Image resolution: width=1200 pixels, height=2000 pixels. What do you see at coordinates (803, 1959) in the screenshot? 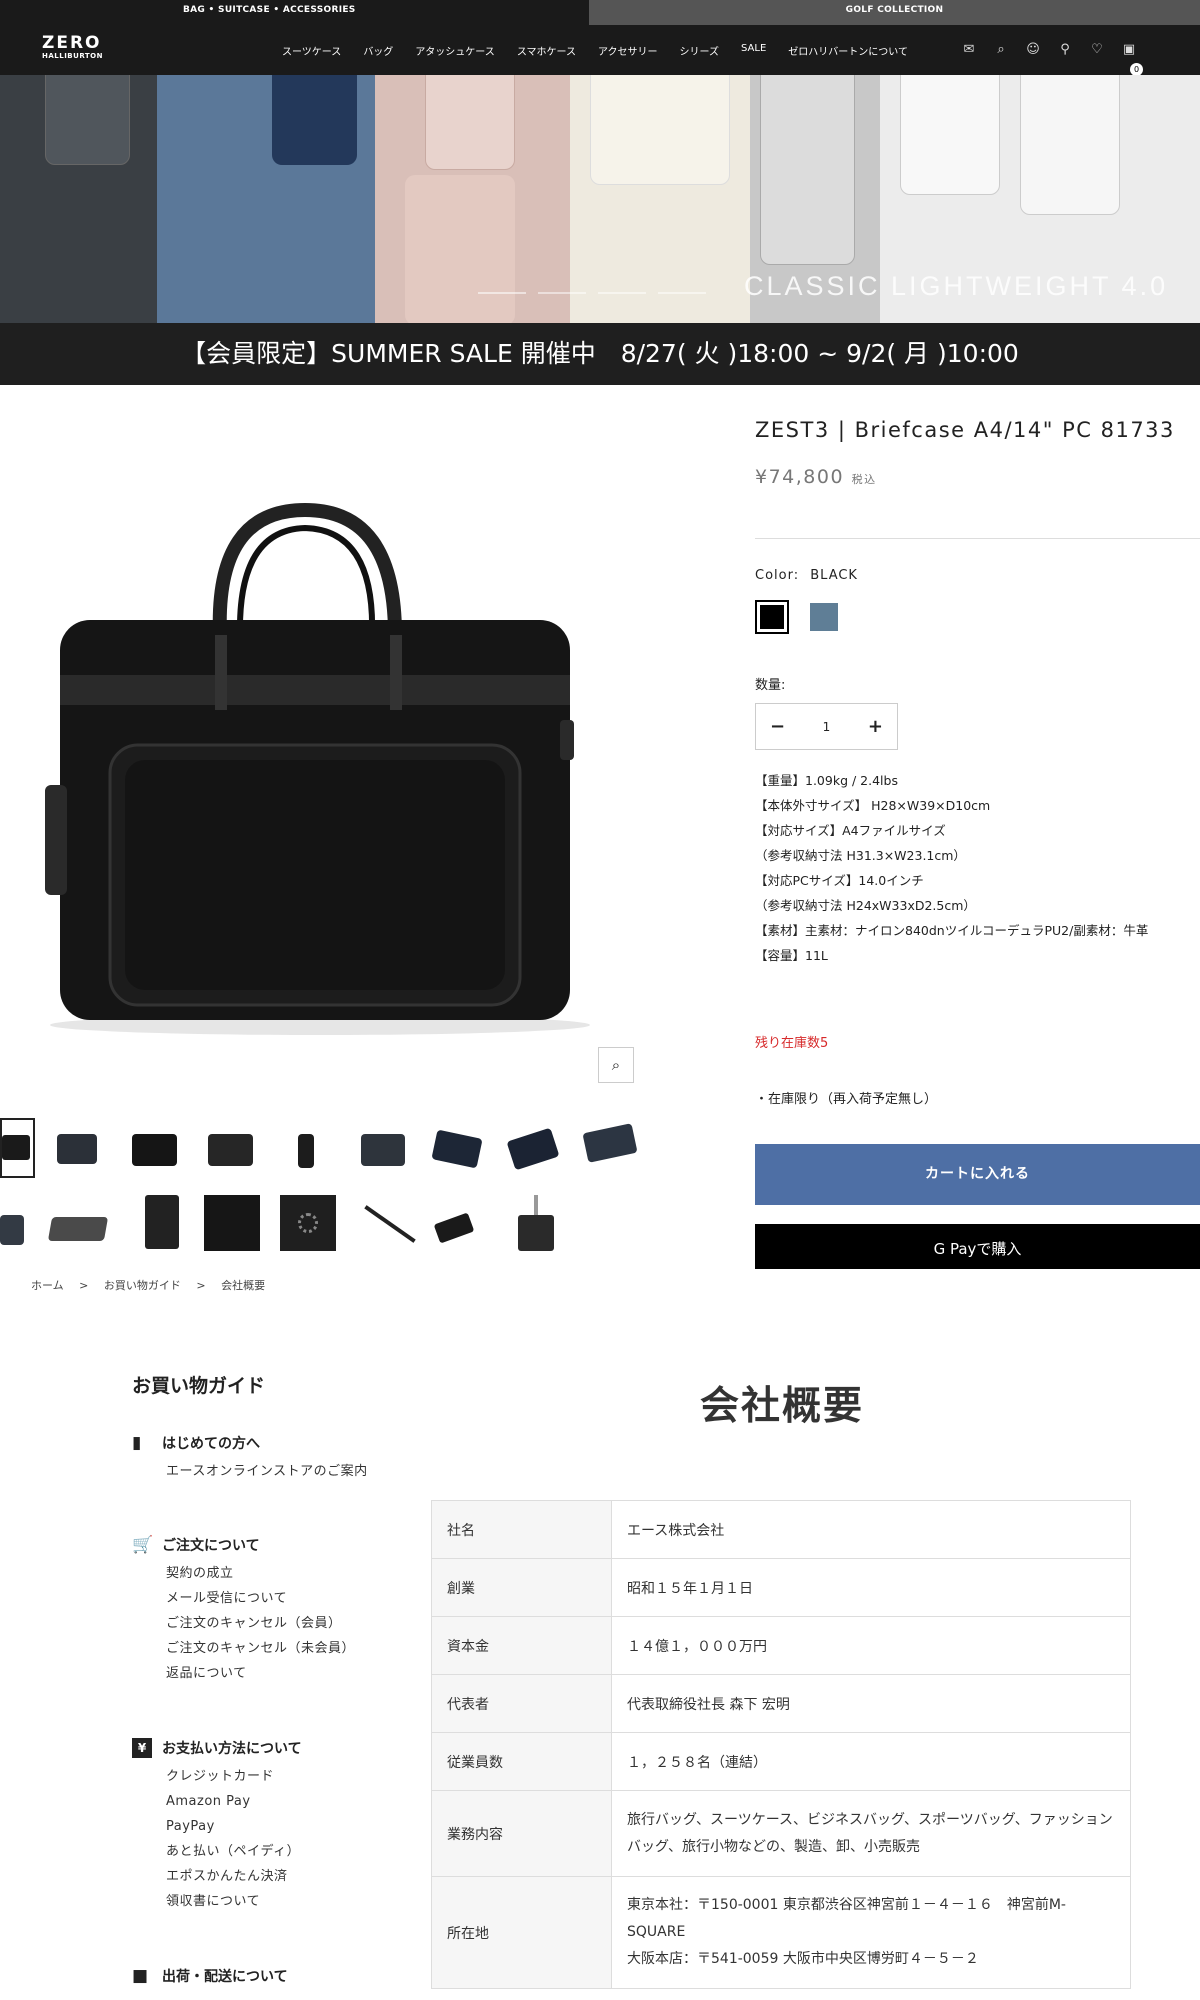
I see `row-value: 大阪本店：〒541-0059 大阪市中央区博労町４－５－２` at bounding box center [803, 1959].